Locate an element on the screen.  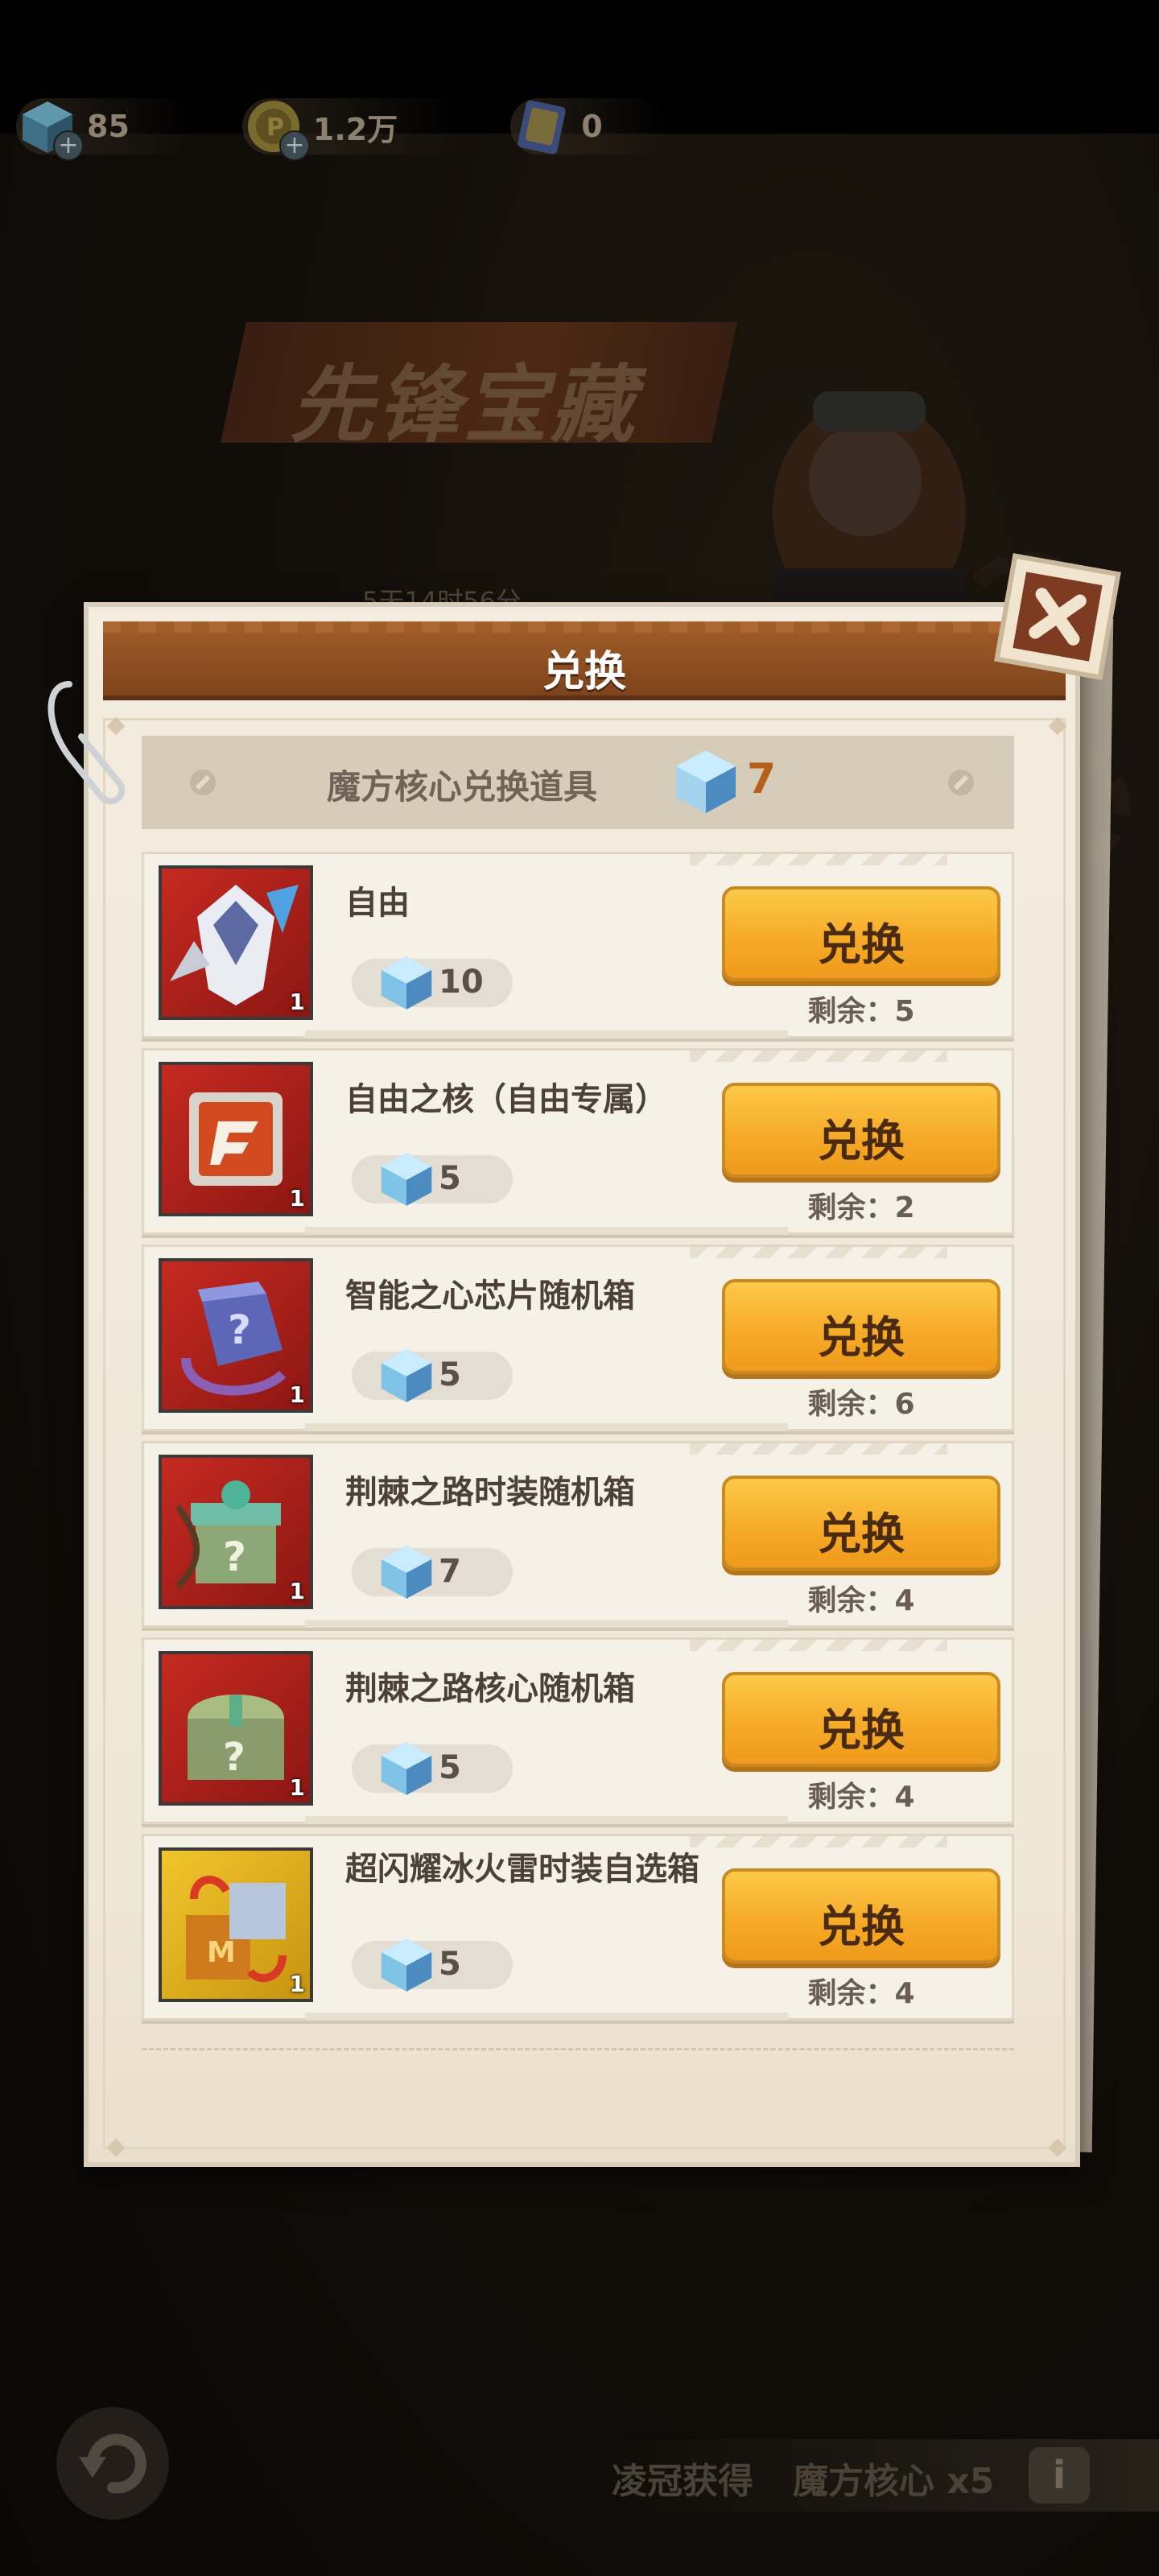
list-divider is located at coordinates (578, 2049).